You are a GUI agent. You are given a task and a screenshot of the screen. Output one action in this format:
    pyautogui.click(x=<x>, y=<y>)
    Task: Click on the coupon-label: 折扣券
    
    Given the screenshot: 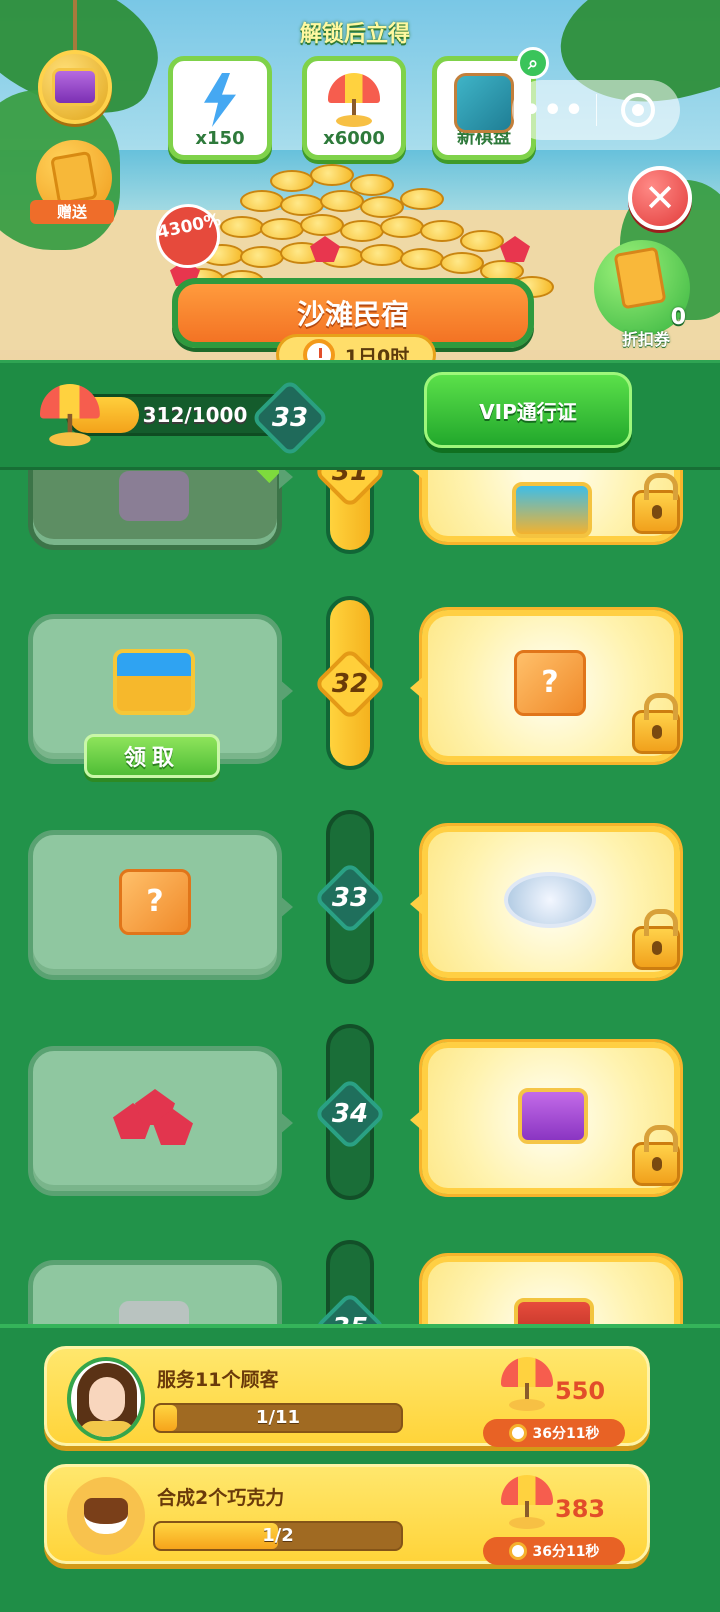 What is the action you would take?
    pyautogui.click(x=645, y=339)
    